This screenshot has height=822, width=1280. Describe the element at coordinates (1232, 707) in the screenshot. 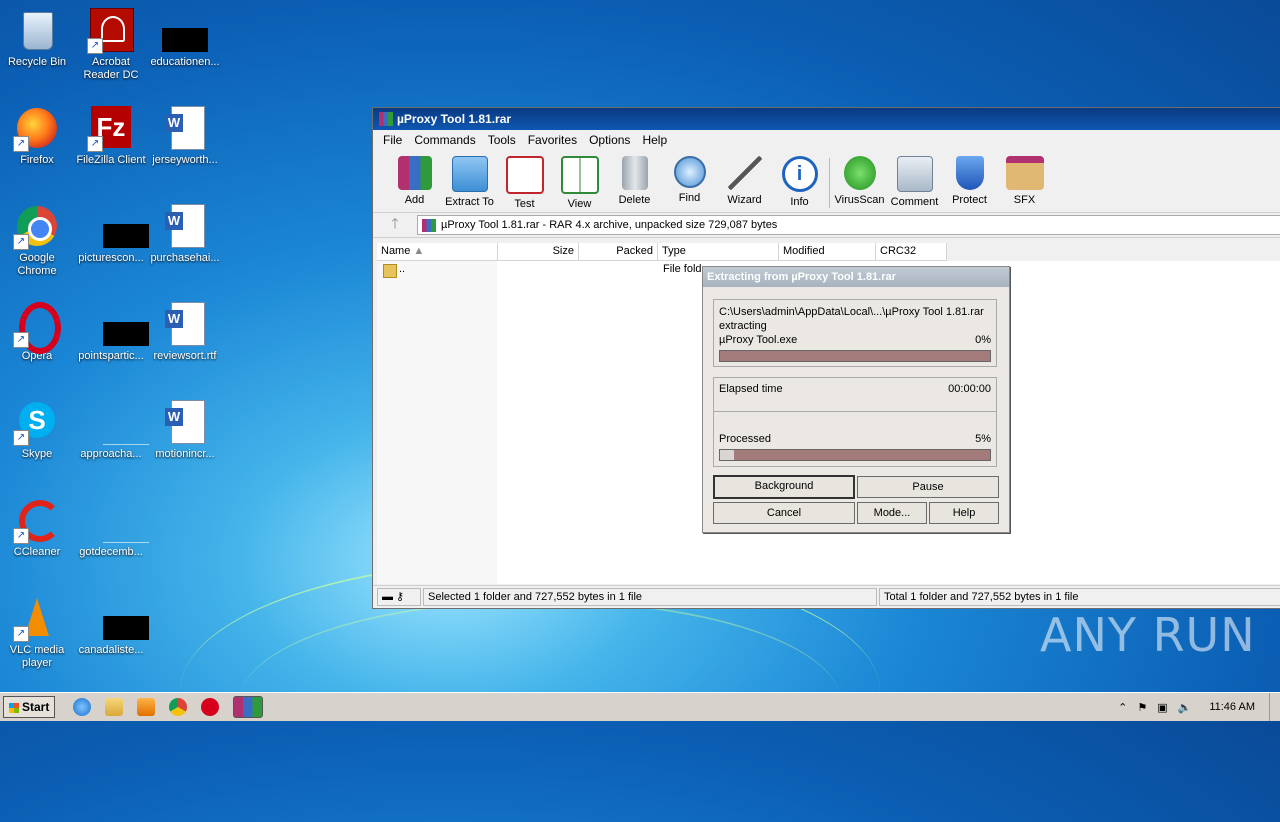

I see `clock: 11:46 AM` at that location.